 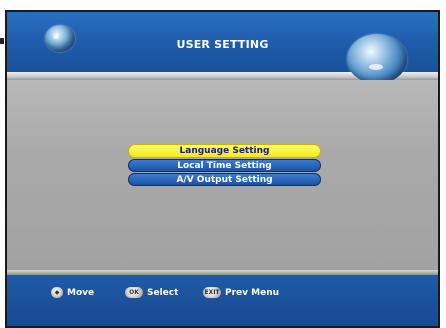 What do you see at coordinates (134, 292) in the screenshot?
I see `ok-key-icon: OK` at bounding box center [134, 292].